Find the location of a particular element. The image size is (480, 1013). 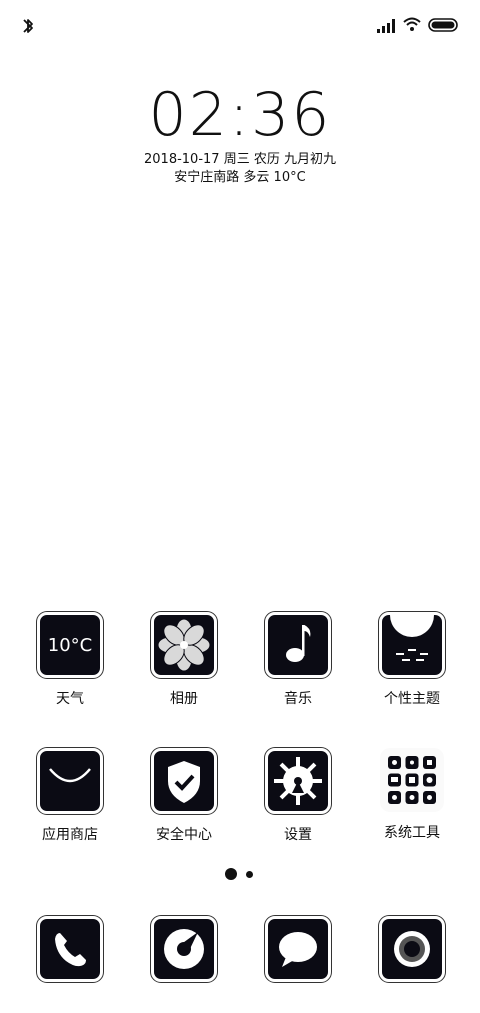

settings-gear-icon is located at coordinates (298, 781).